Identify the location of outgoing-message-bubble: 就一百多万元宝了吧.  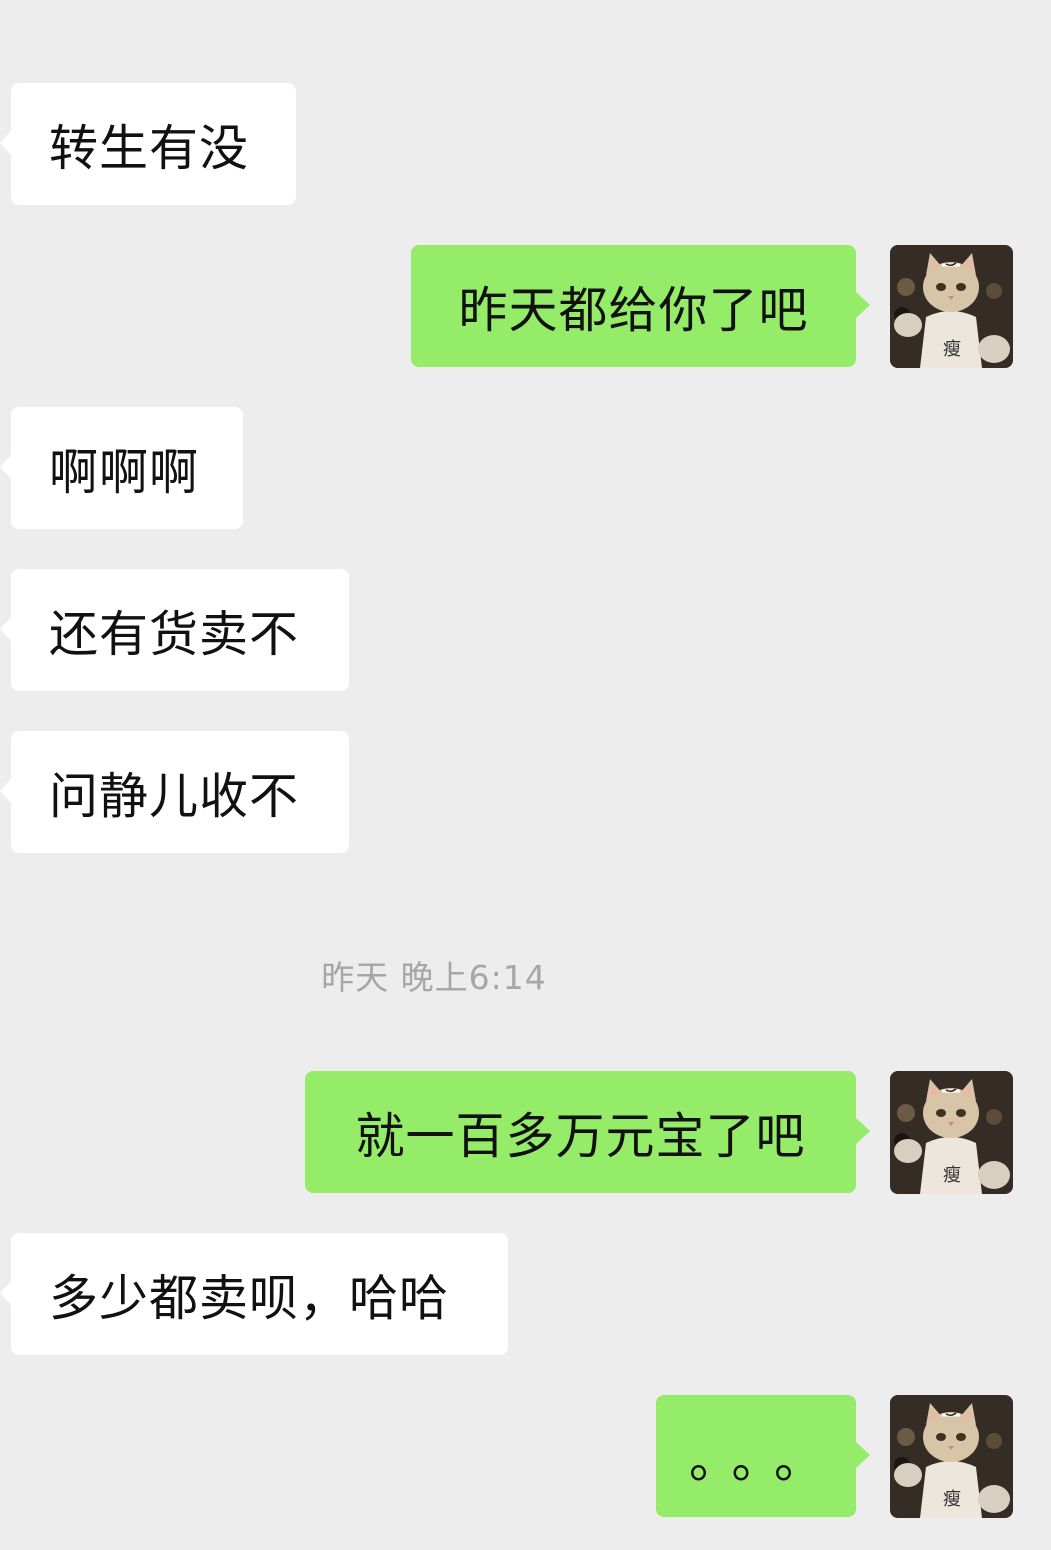
(587, 1132).